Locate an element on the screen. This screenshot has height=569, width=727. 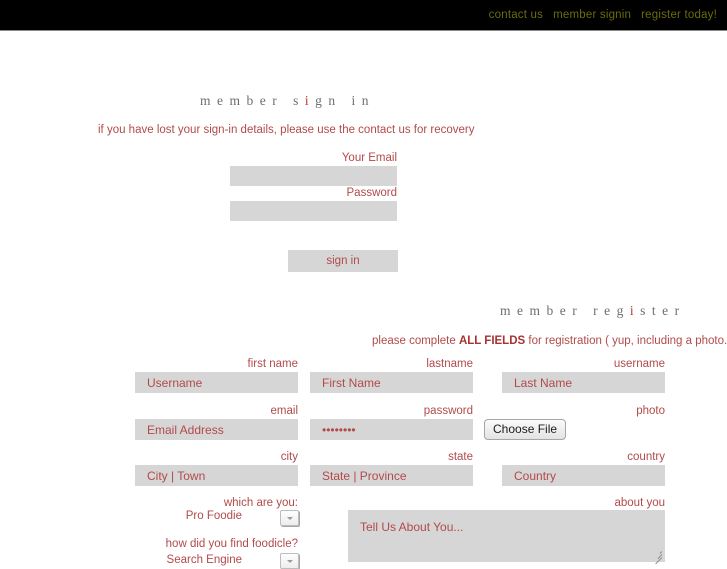
register-heading-part-1: member reg is located at coordinates (565, 310).